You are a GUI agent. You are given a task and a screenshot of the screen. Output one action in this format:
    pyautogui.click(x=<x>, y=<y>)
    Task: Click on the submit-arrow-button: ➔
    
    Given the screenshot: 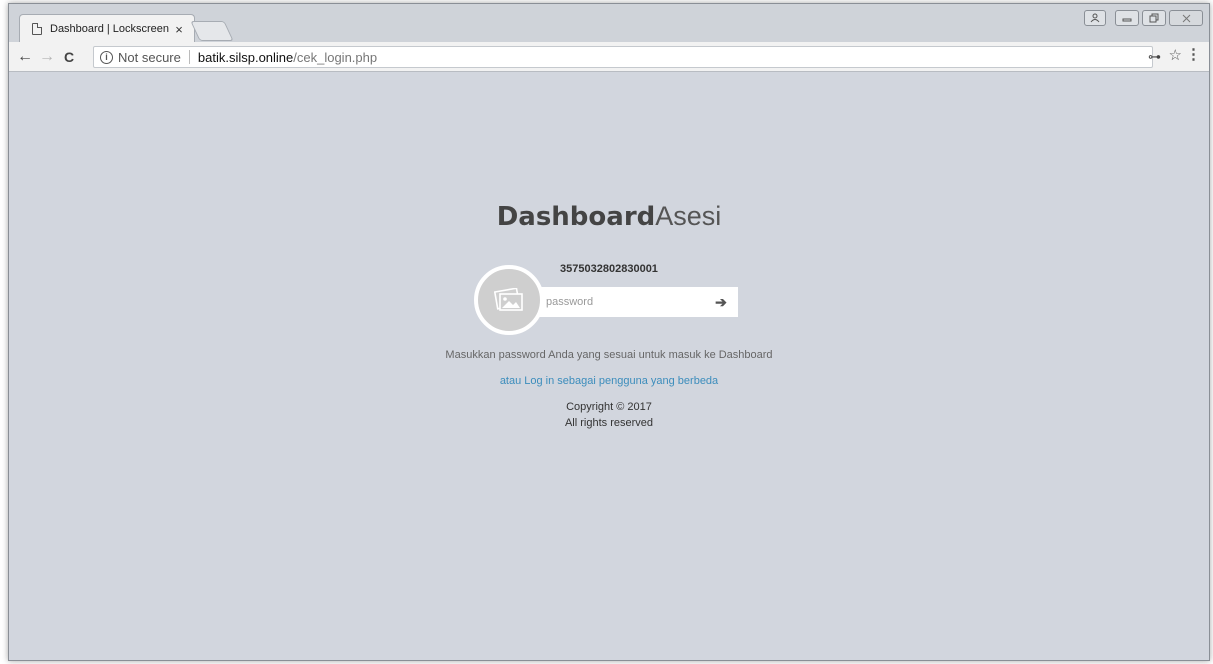 What is the action you would take?
    pyautogui.click(x=721, y=302)
    